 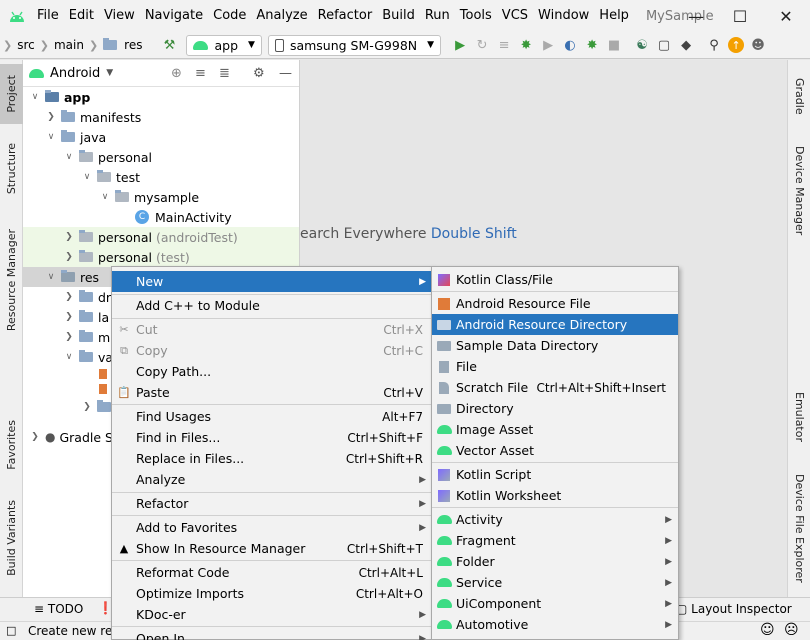 What do you see at coordinates (791, 630) in the screenshot?
I see `feedback-sad-icon: ☹` at bounding box center [791, 630].